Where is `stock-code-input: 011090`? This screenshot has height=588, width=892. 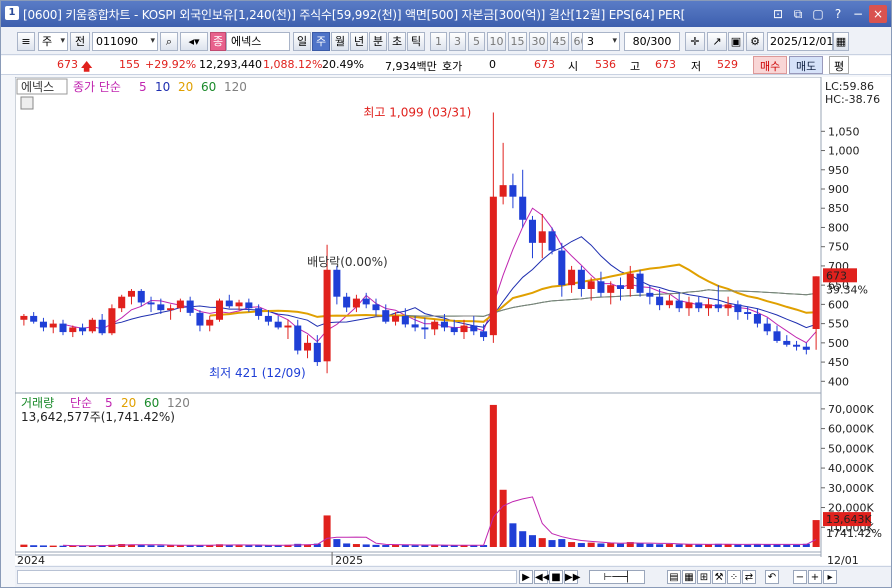 stock-code-input: 011090 is located at coordinates (125, 41).